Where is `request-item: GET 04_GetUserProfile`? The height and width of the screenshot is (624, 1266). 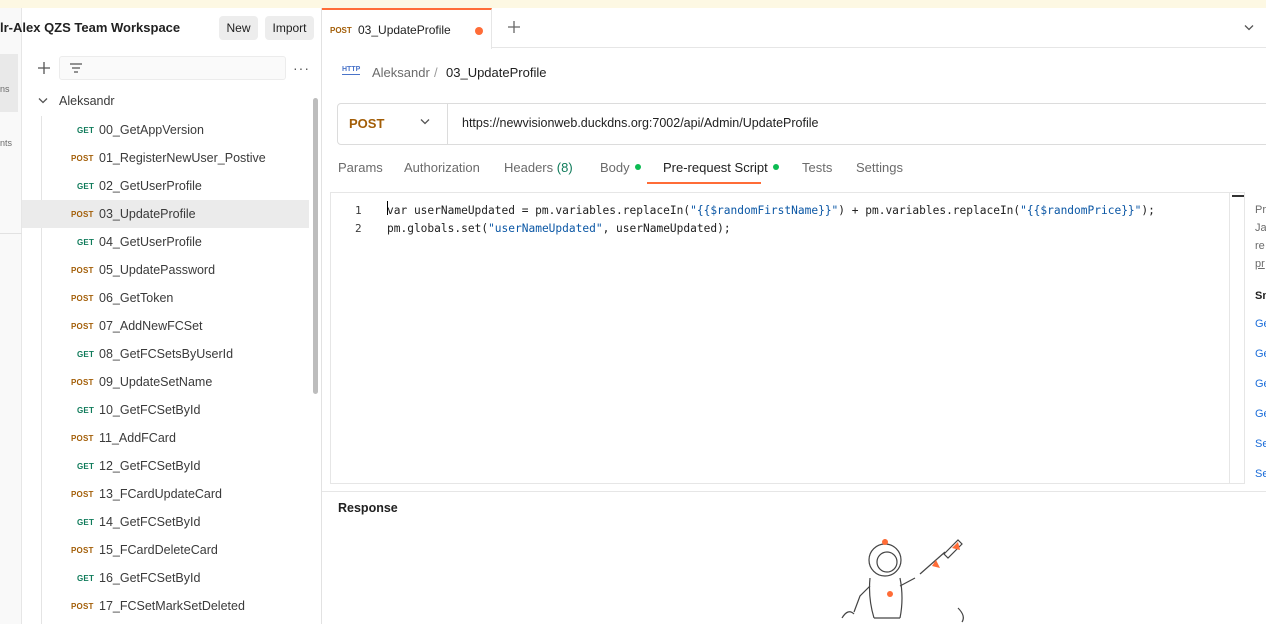
request-item: GET 04_GetUserProfile is located at coordinates (165, 242).